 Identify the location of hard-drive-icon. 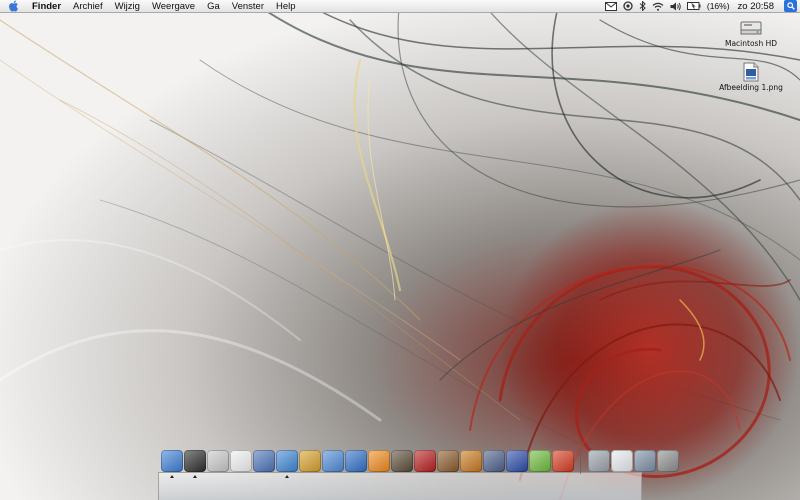
(751, 28).